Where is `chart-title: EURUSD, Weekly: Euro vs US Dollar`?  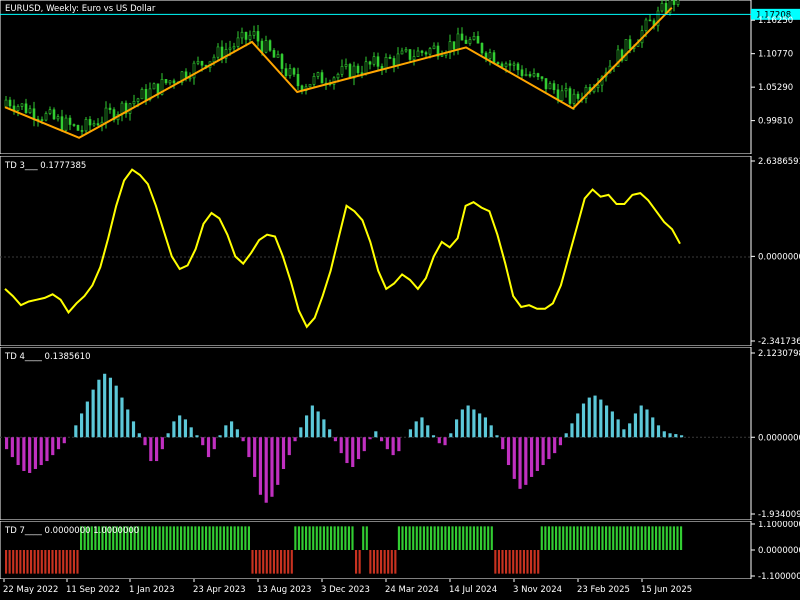 chart-title: EURUSD, Weekly: Euro vs US Dollar is located at coordinates (80, 9).